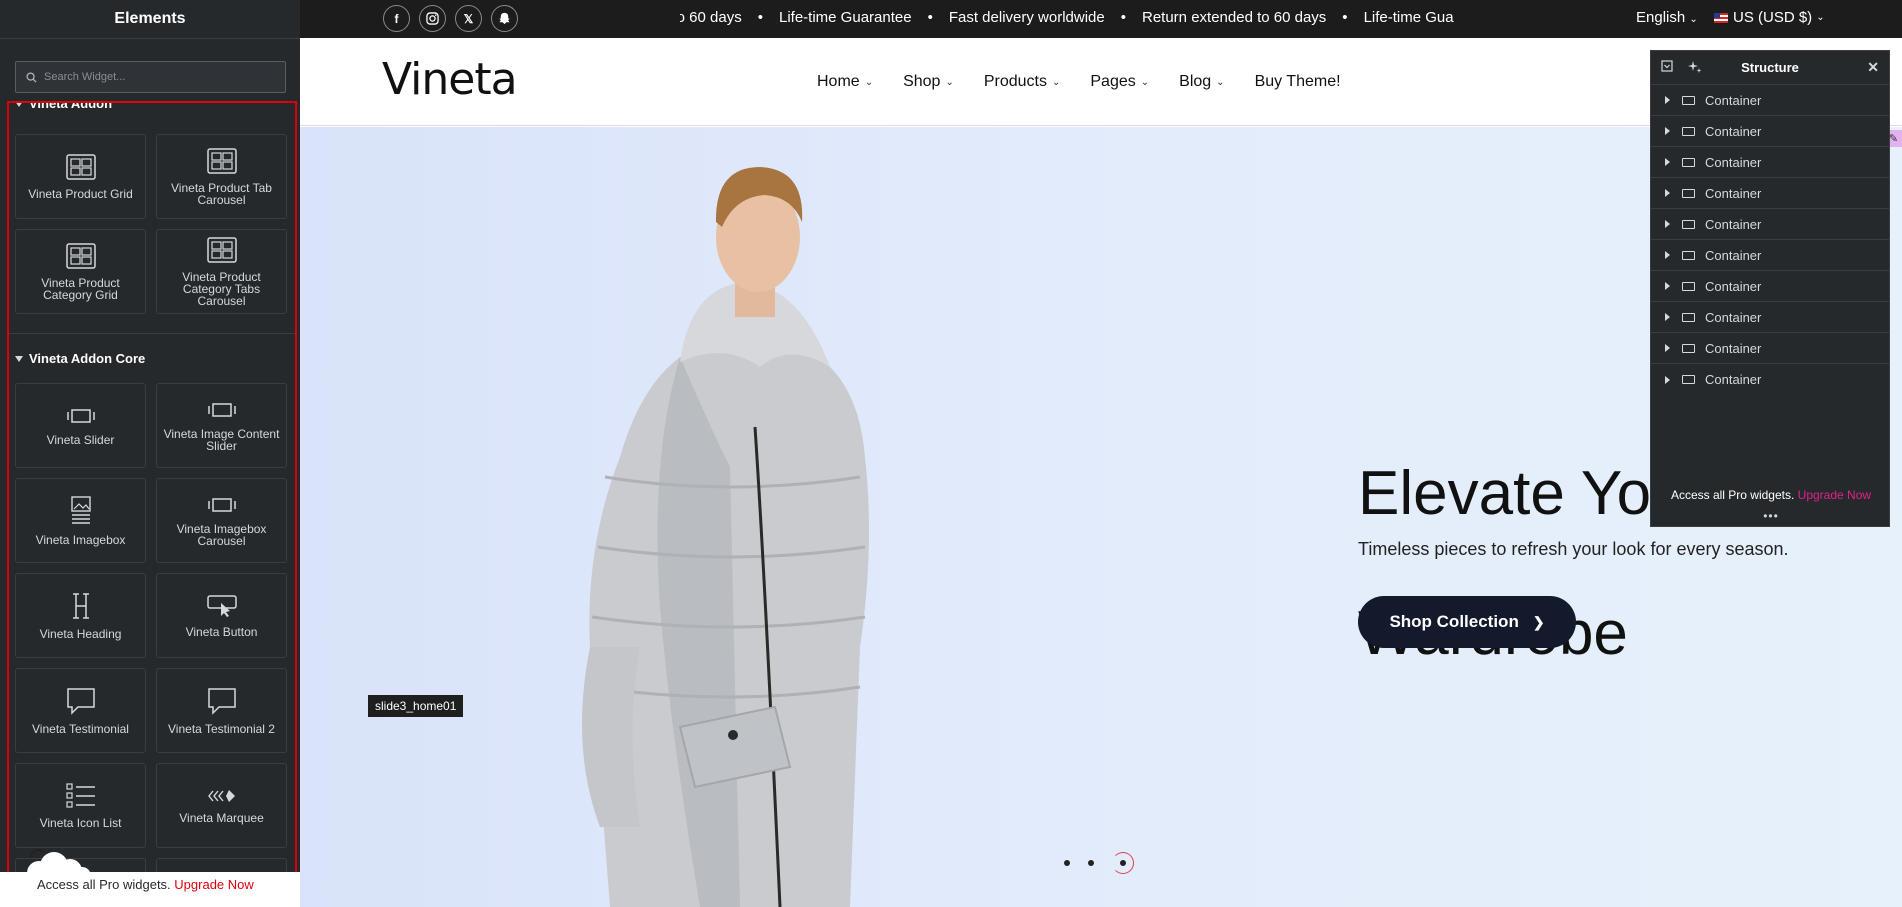 The width and height of the screenshot is (1902, 907). Describe the element at coordinates (221, 805) in the screenshot. I see `widget-vineta-marquee: Vineta Marquee` at that location.